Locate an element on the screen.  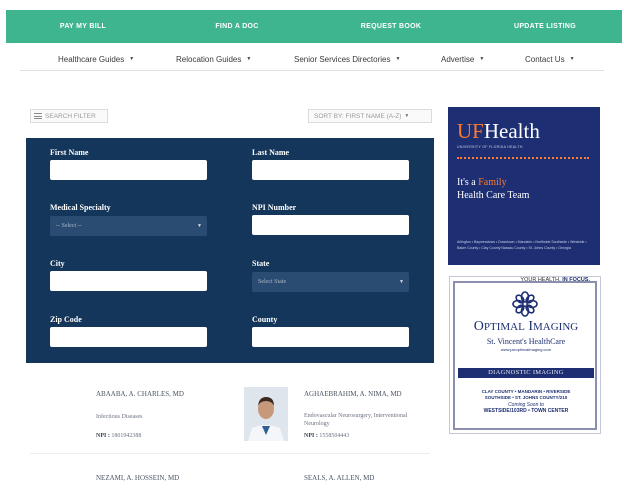
nav-advertise: Advertise ▼ is located at coordinates (462, 59).